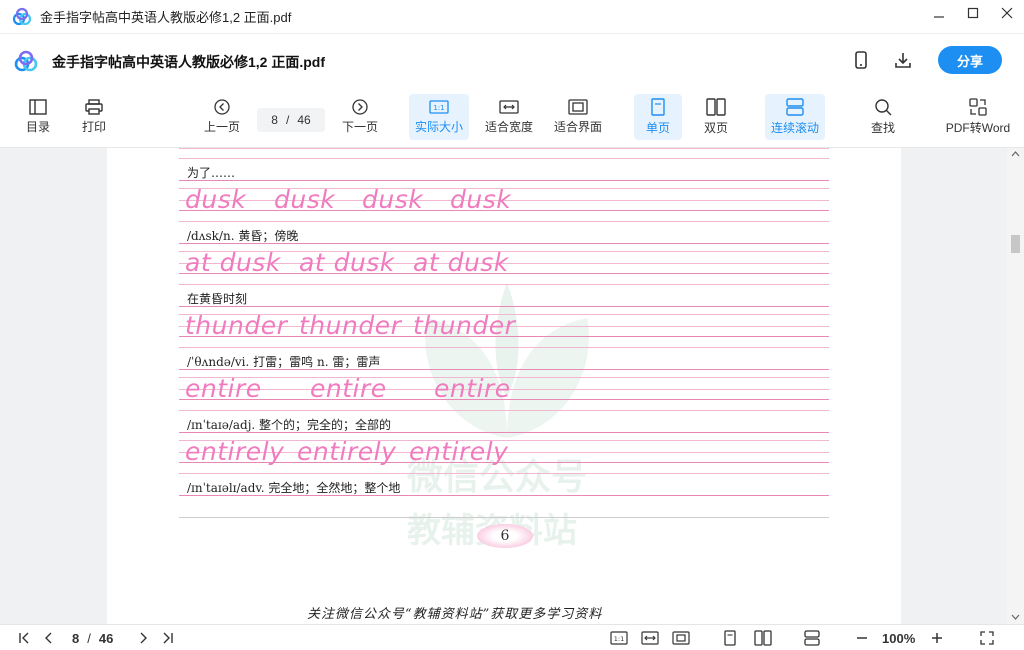 This screenshot has height=650, width=1024. I want to click on fit-page-icon, so click(681, 638).